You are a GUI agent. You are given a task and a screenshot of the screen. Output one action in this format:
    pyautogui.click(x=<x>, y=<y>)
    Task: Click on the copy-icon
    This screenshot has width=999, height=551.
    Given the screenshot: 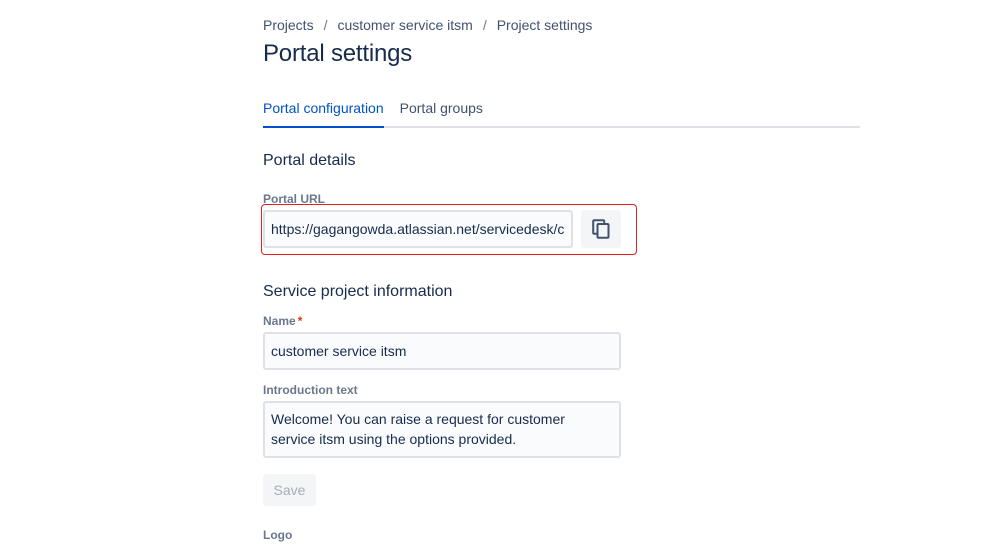 What is the action you would take?
    pyautogui.click(x=601, y=229)
    